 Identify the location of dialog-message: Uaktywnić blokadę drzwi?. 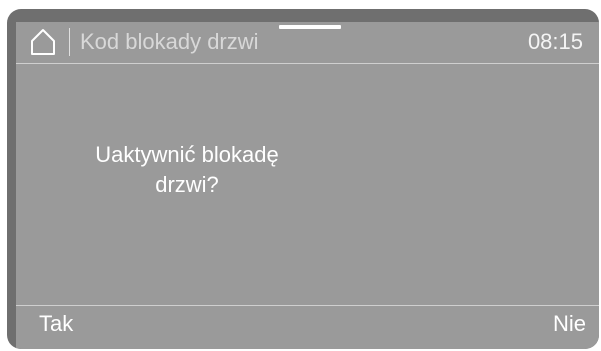
(187, 170).